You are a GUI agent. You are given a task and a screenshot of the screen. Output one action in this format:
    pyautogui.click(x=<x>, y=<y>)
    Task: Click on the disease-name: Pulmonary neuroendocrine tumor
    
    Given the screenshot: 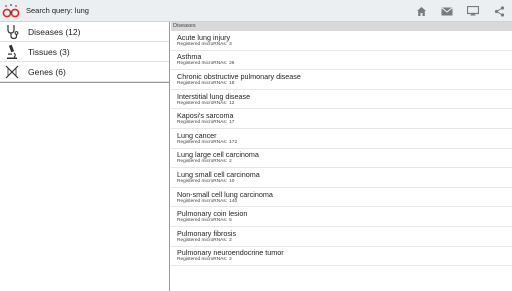 What is the action you would take?
    pyautogui.click(x=230, y=253)
    